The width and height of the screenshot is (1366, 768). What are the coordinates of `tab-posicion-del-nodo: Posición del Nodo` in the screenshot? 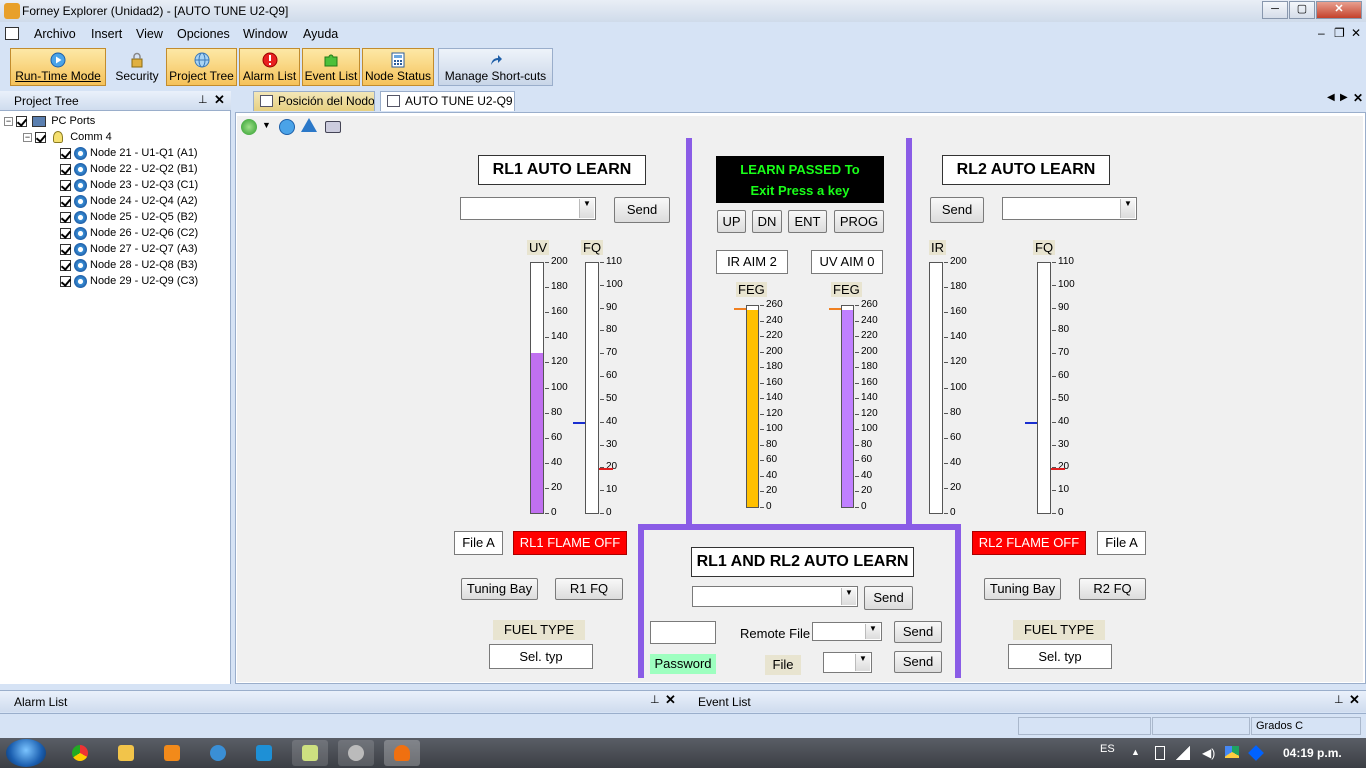 It's located at (314, 101).